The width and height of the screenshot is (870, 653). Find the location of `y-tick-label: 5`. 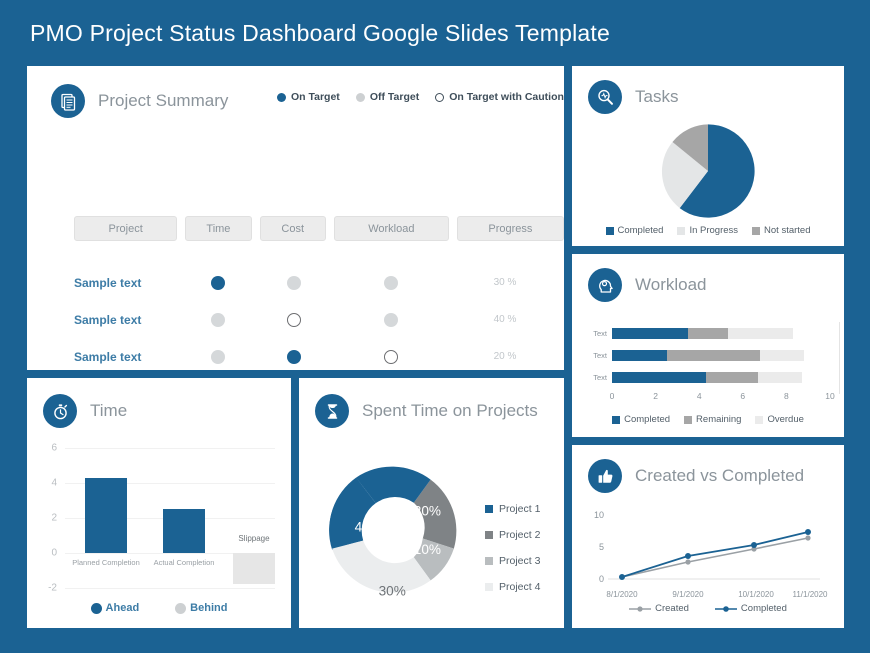

y-tick-label: 5 is located at coordinates (601, 547).